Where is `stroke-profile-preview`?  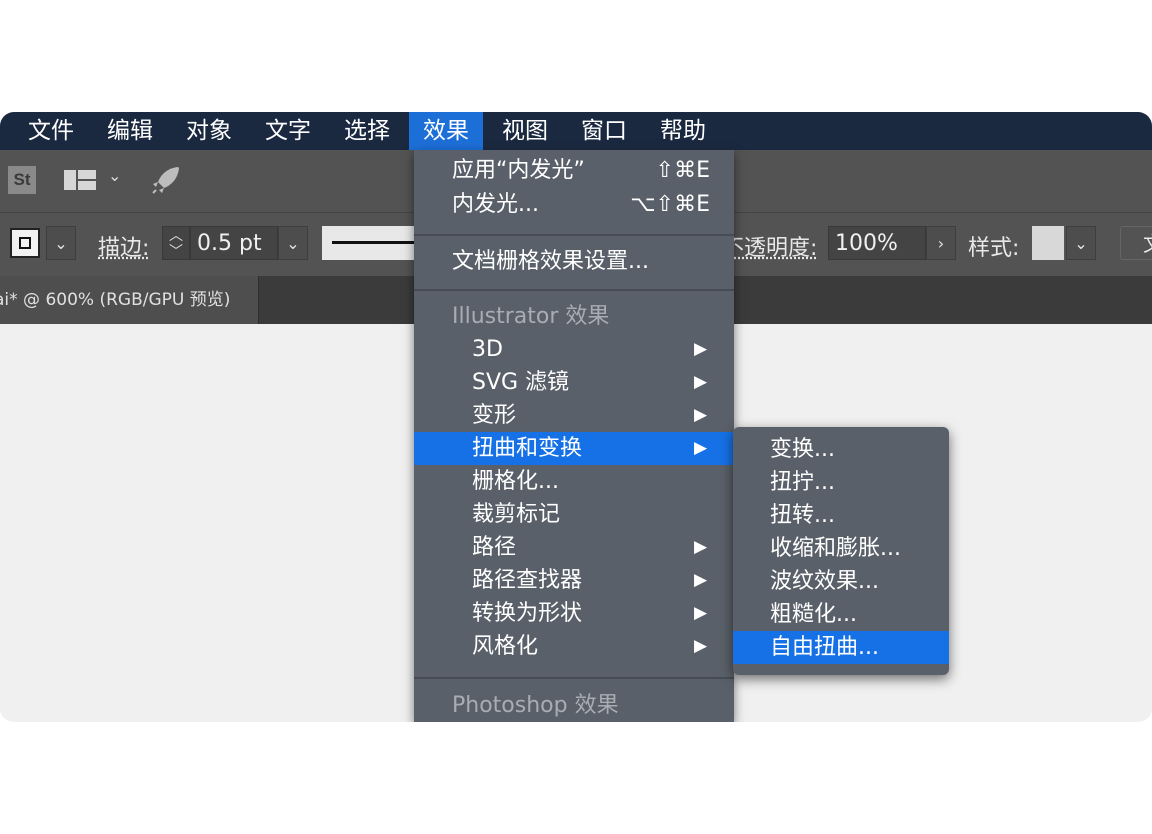
stroke-profile-preview is located at coordinates (374, 243).